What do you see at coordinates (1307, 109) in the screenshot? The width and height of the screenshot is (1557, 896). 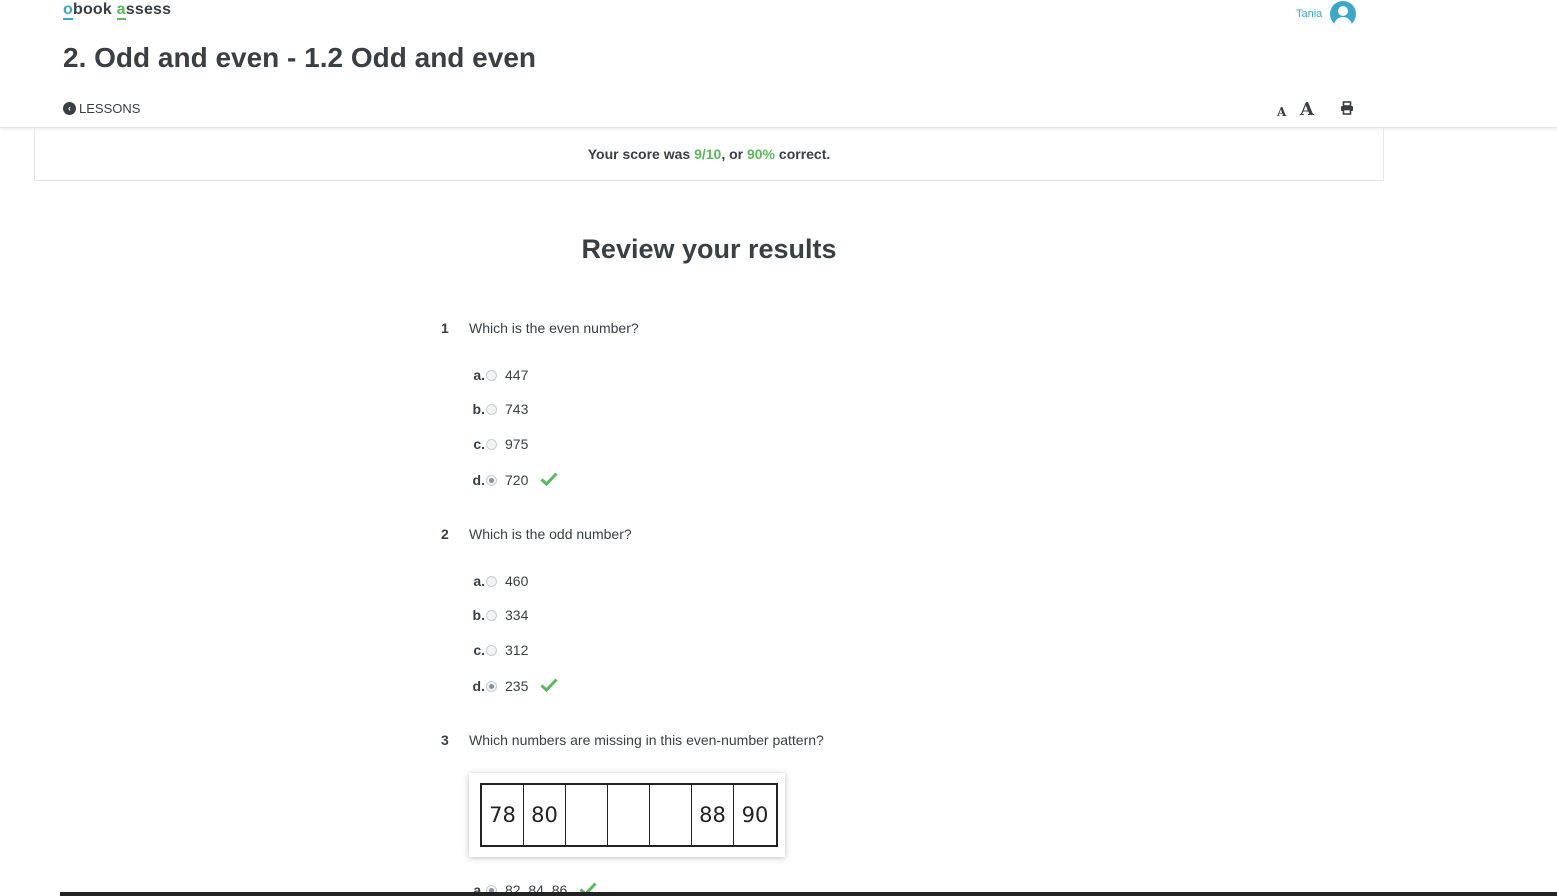 I see `increase-font-button: A` at bounding box center [1307, 109].